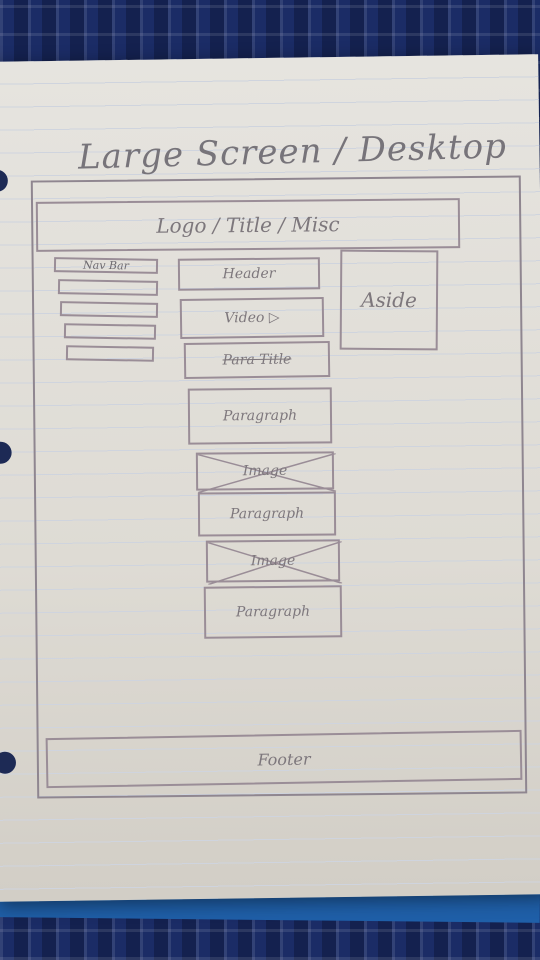 The image size is (540, 960). I want to click on content-label: Video ▷, so click(252, 318).